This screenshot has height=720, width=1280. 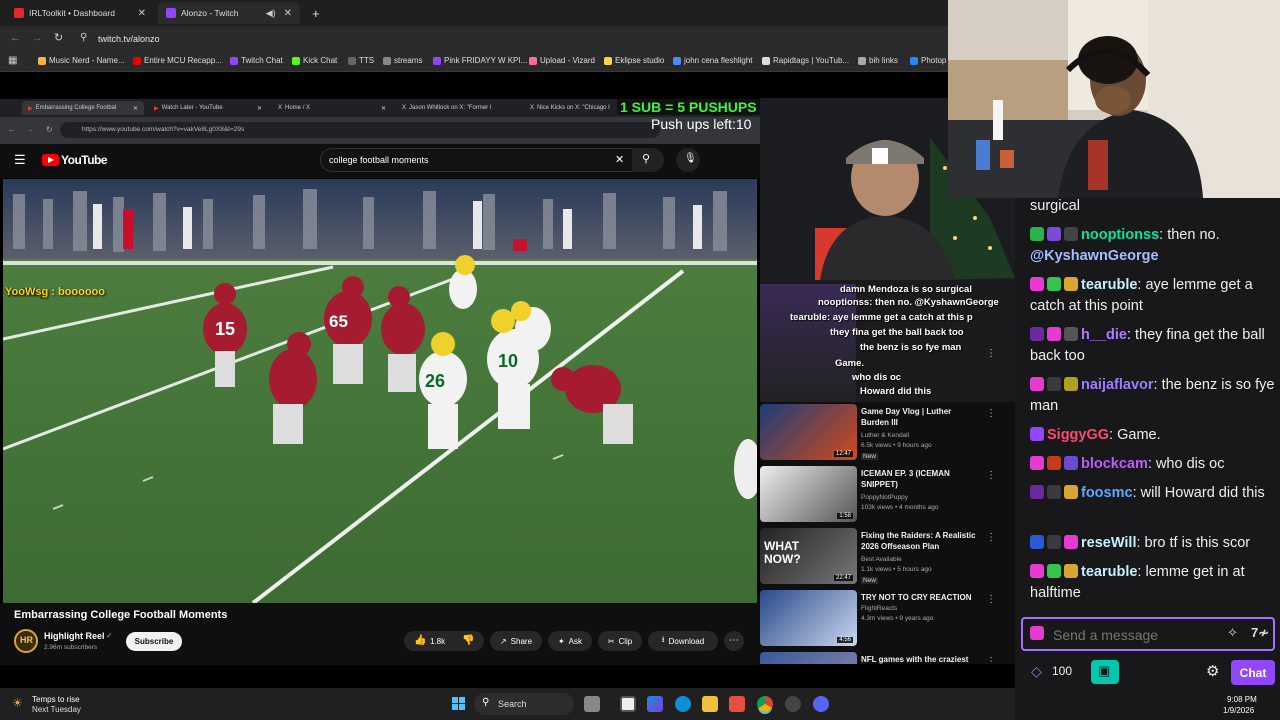 I want to click on edge-icon, so click(x=683, y=704).